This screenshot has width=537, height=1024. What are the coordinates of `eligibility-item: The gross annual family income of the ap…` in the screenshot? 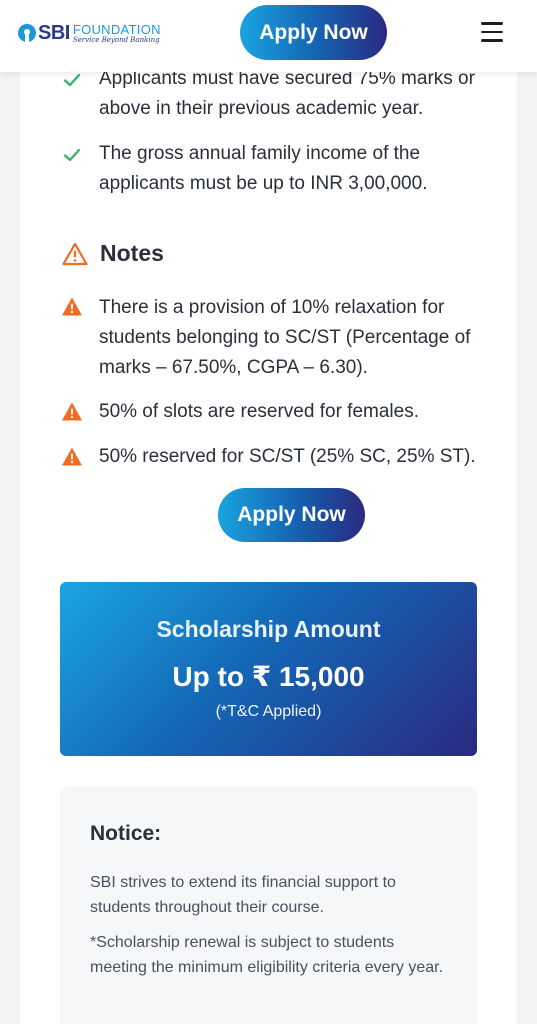 It's located at (263, 168).